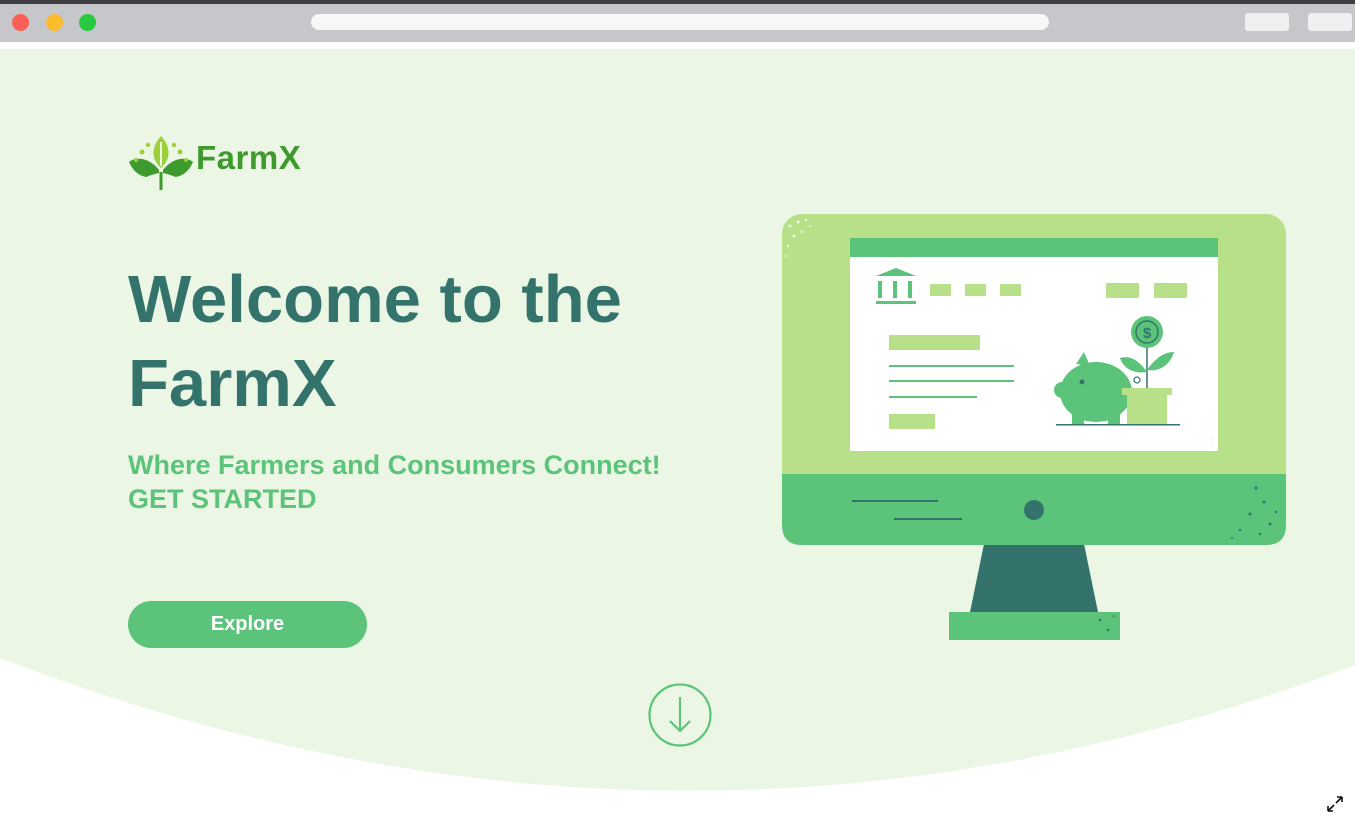 Image resolution: width=1355 pixels, height=828 pixels. What do you see at coordinates (428, 342) in the screenshot?
I see `page-title: Welcome to the FarmX` at bounding box center [428, 342].